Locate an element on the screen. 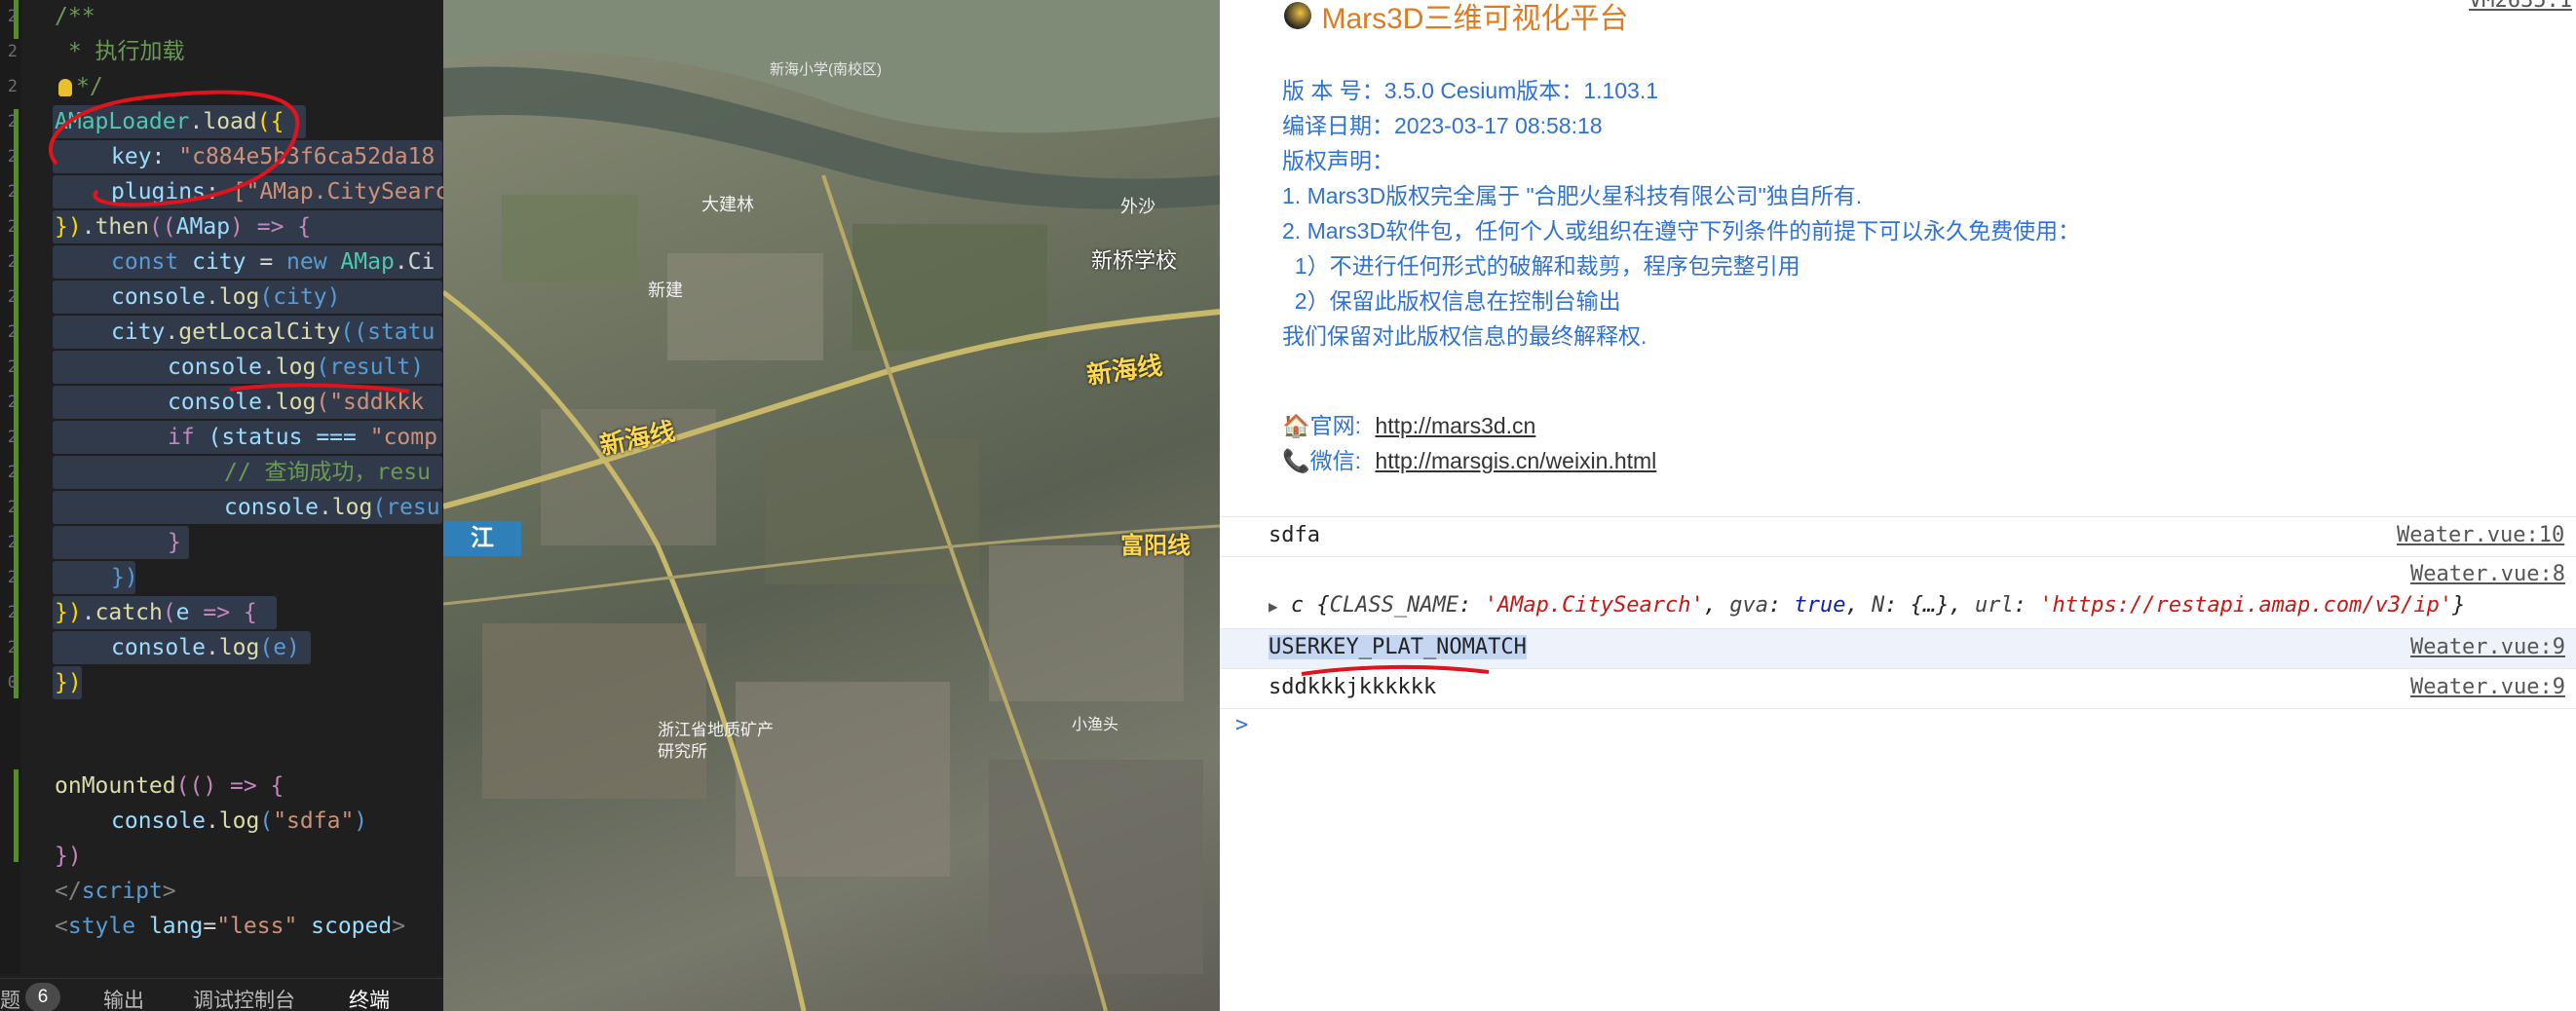 This screenshot has width=2576, height=1011. wechat-row: 📞微信: http://marsgis.cn/weixin.html is located at coordinates (1469, 458).